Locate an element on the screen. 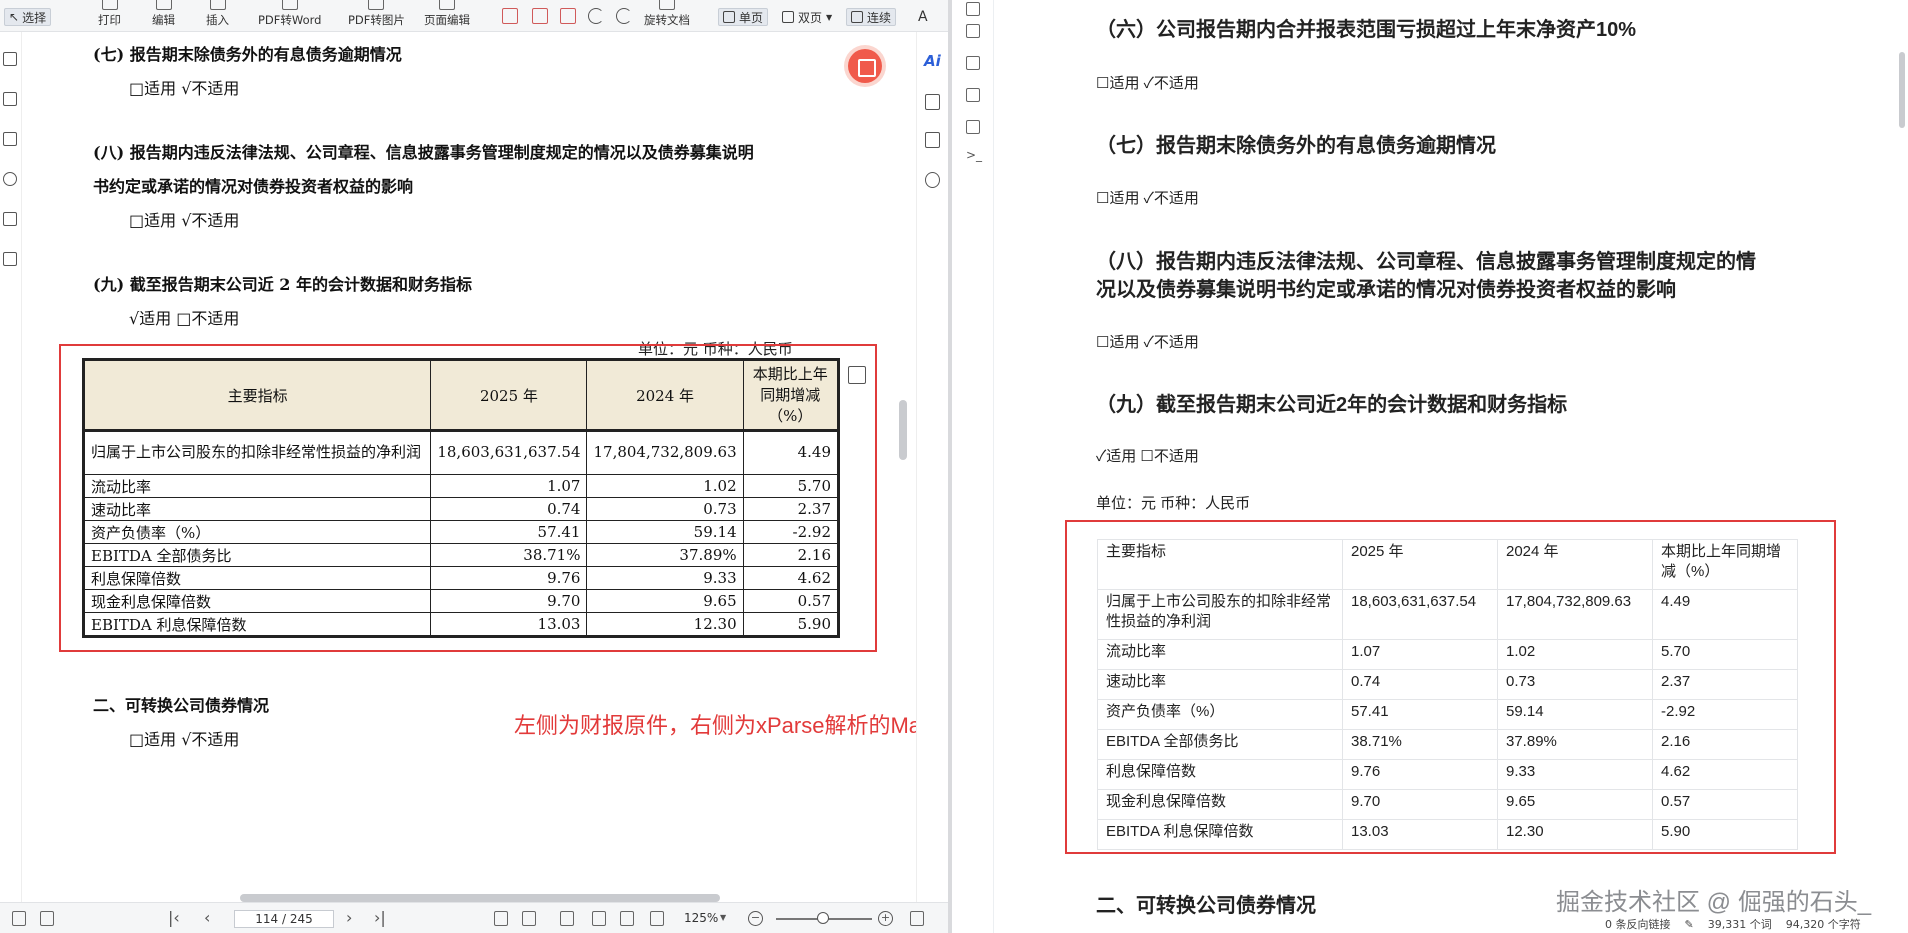 This screenshot has width=1908, height=933. table-cell: 流动比率 is located at coordinates (1220, 654).